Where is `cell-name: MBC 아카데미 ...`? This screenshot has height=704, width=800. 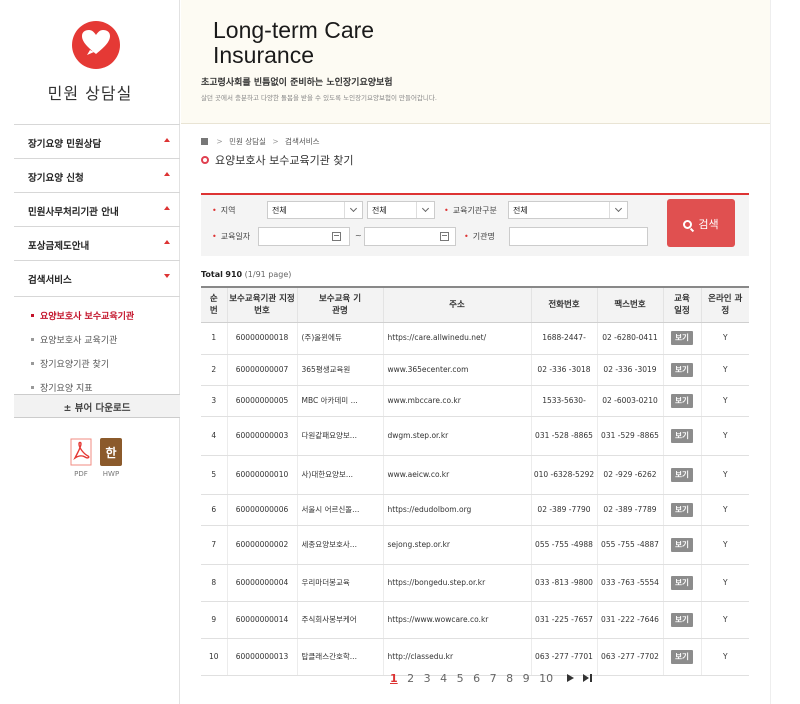
cell-name: MBC 아카데미 ... is located at coordinates (340, 401).